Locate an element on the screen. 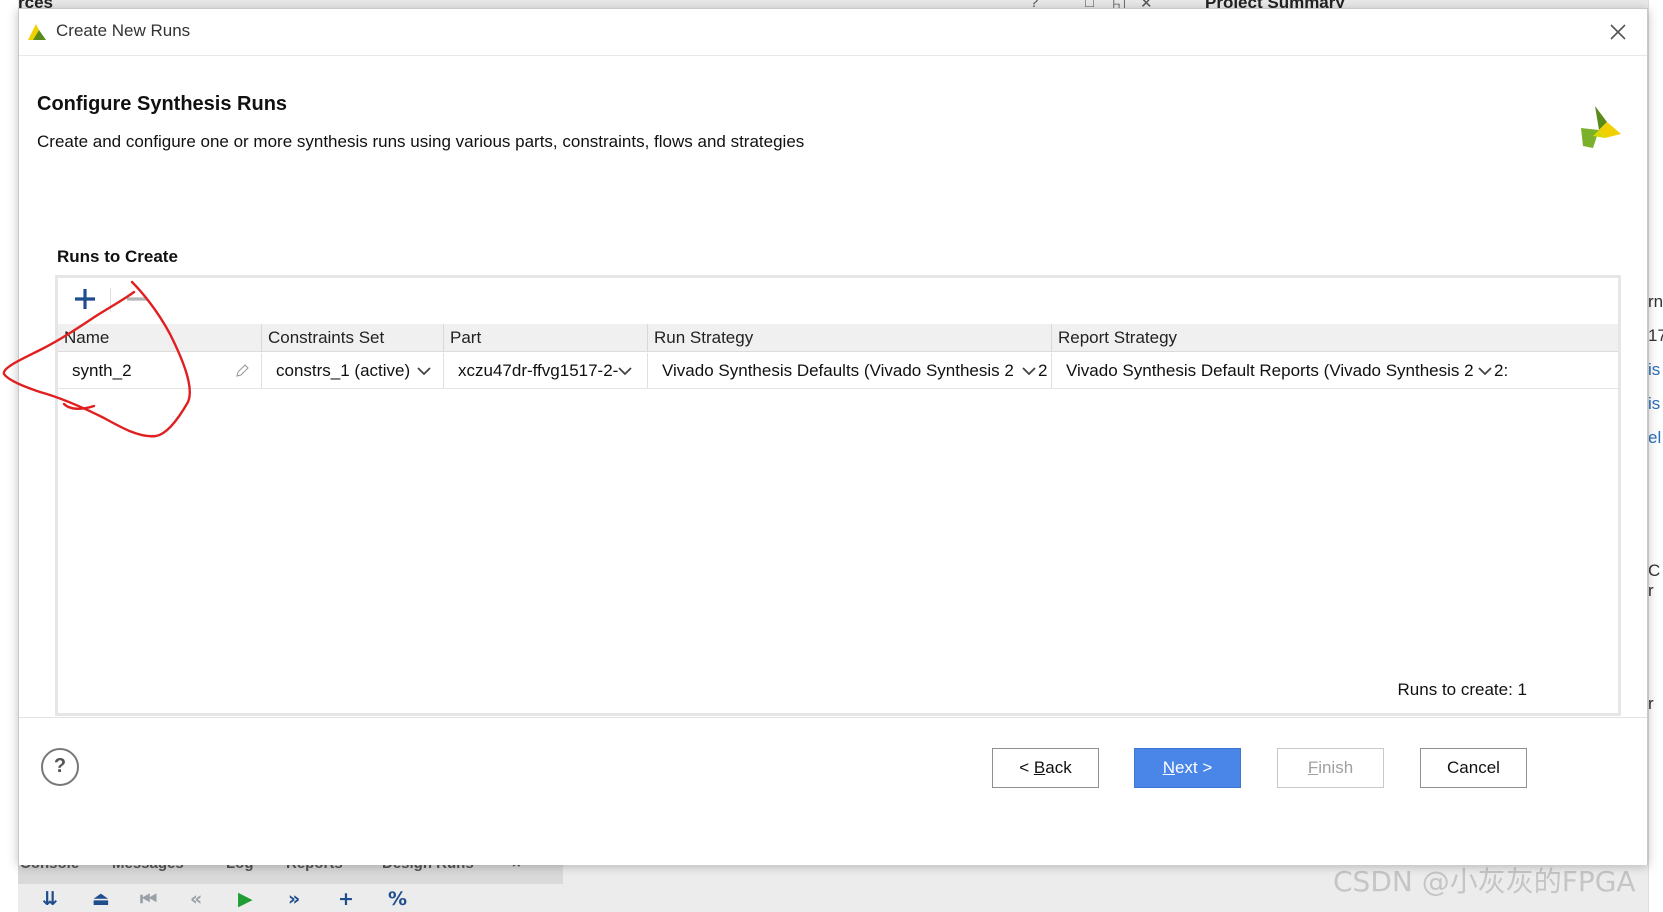  next-icon: » is located at coordinates (294, 899).